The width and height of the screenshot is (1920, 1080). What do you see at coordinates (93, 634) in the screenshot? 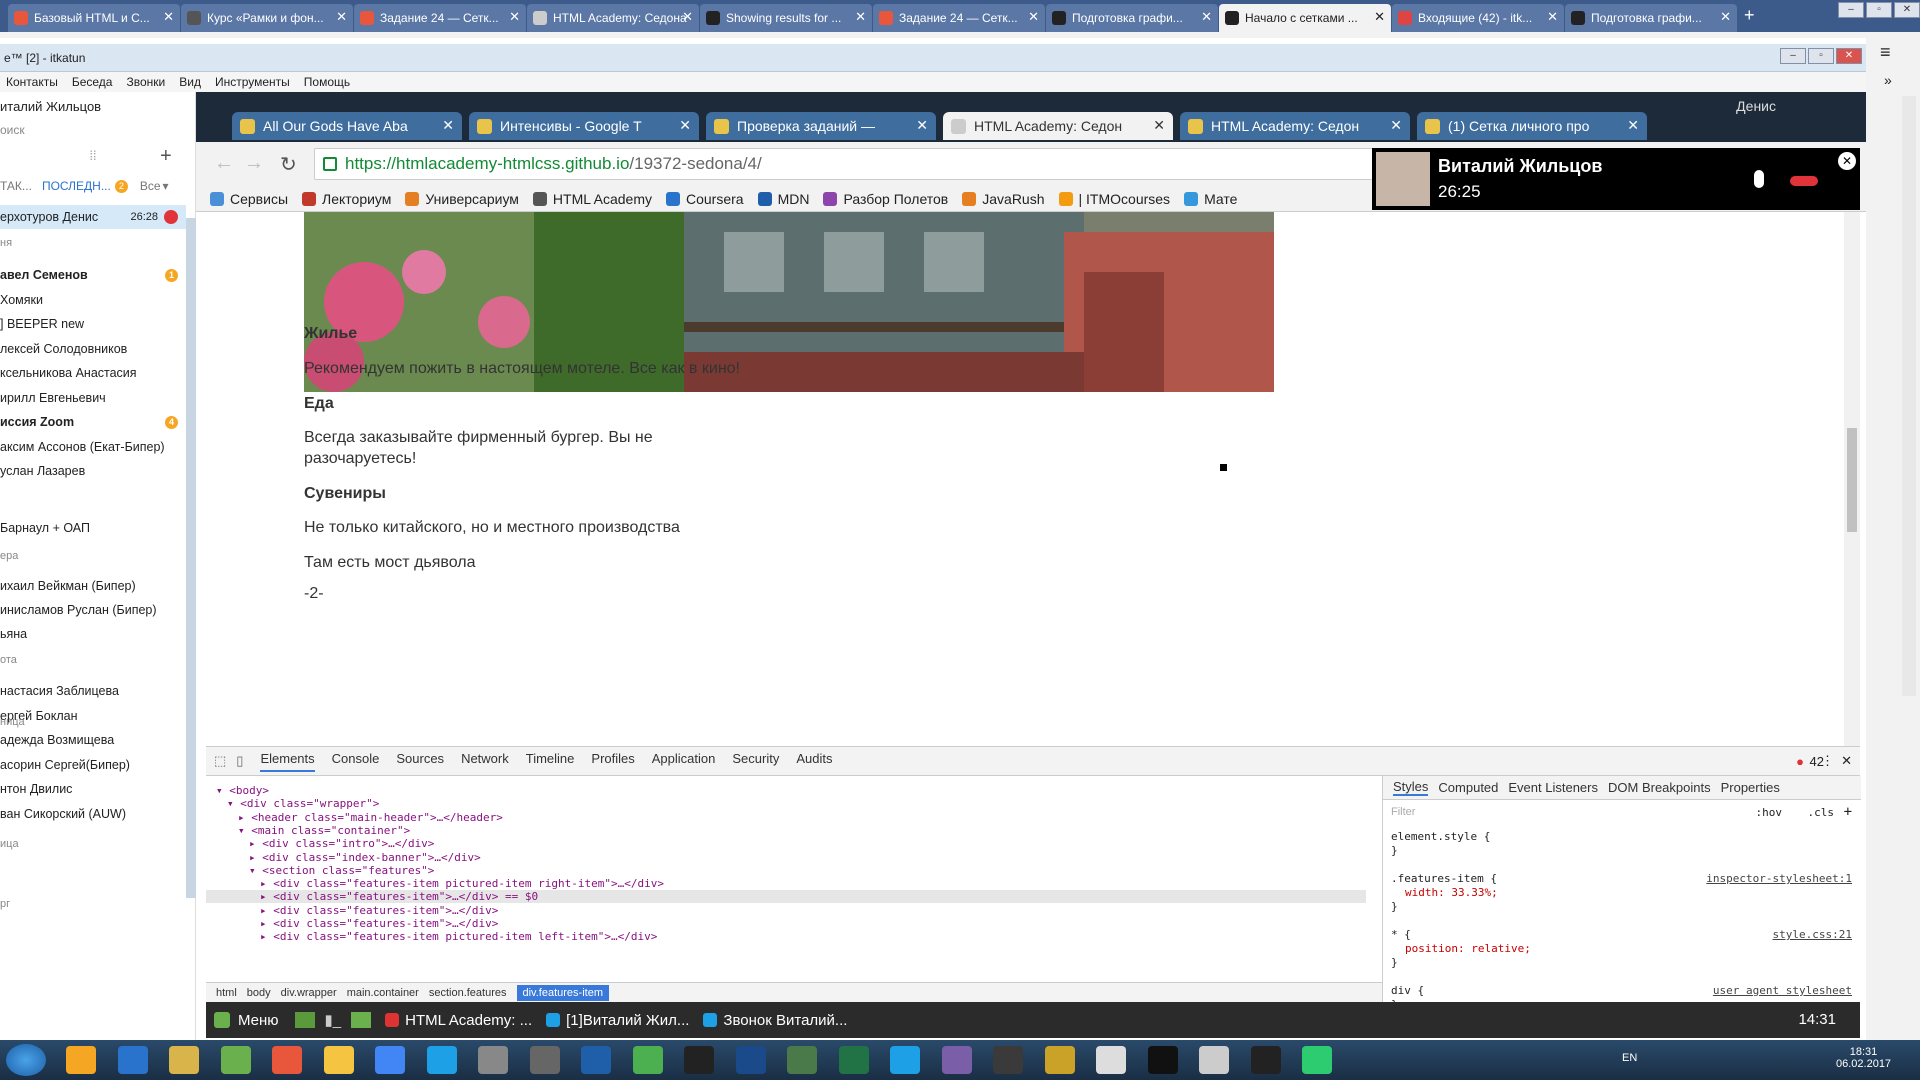
I see `contact-item: ьяна` at bounding box center [93, 634].